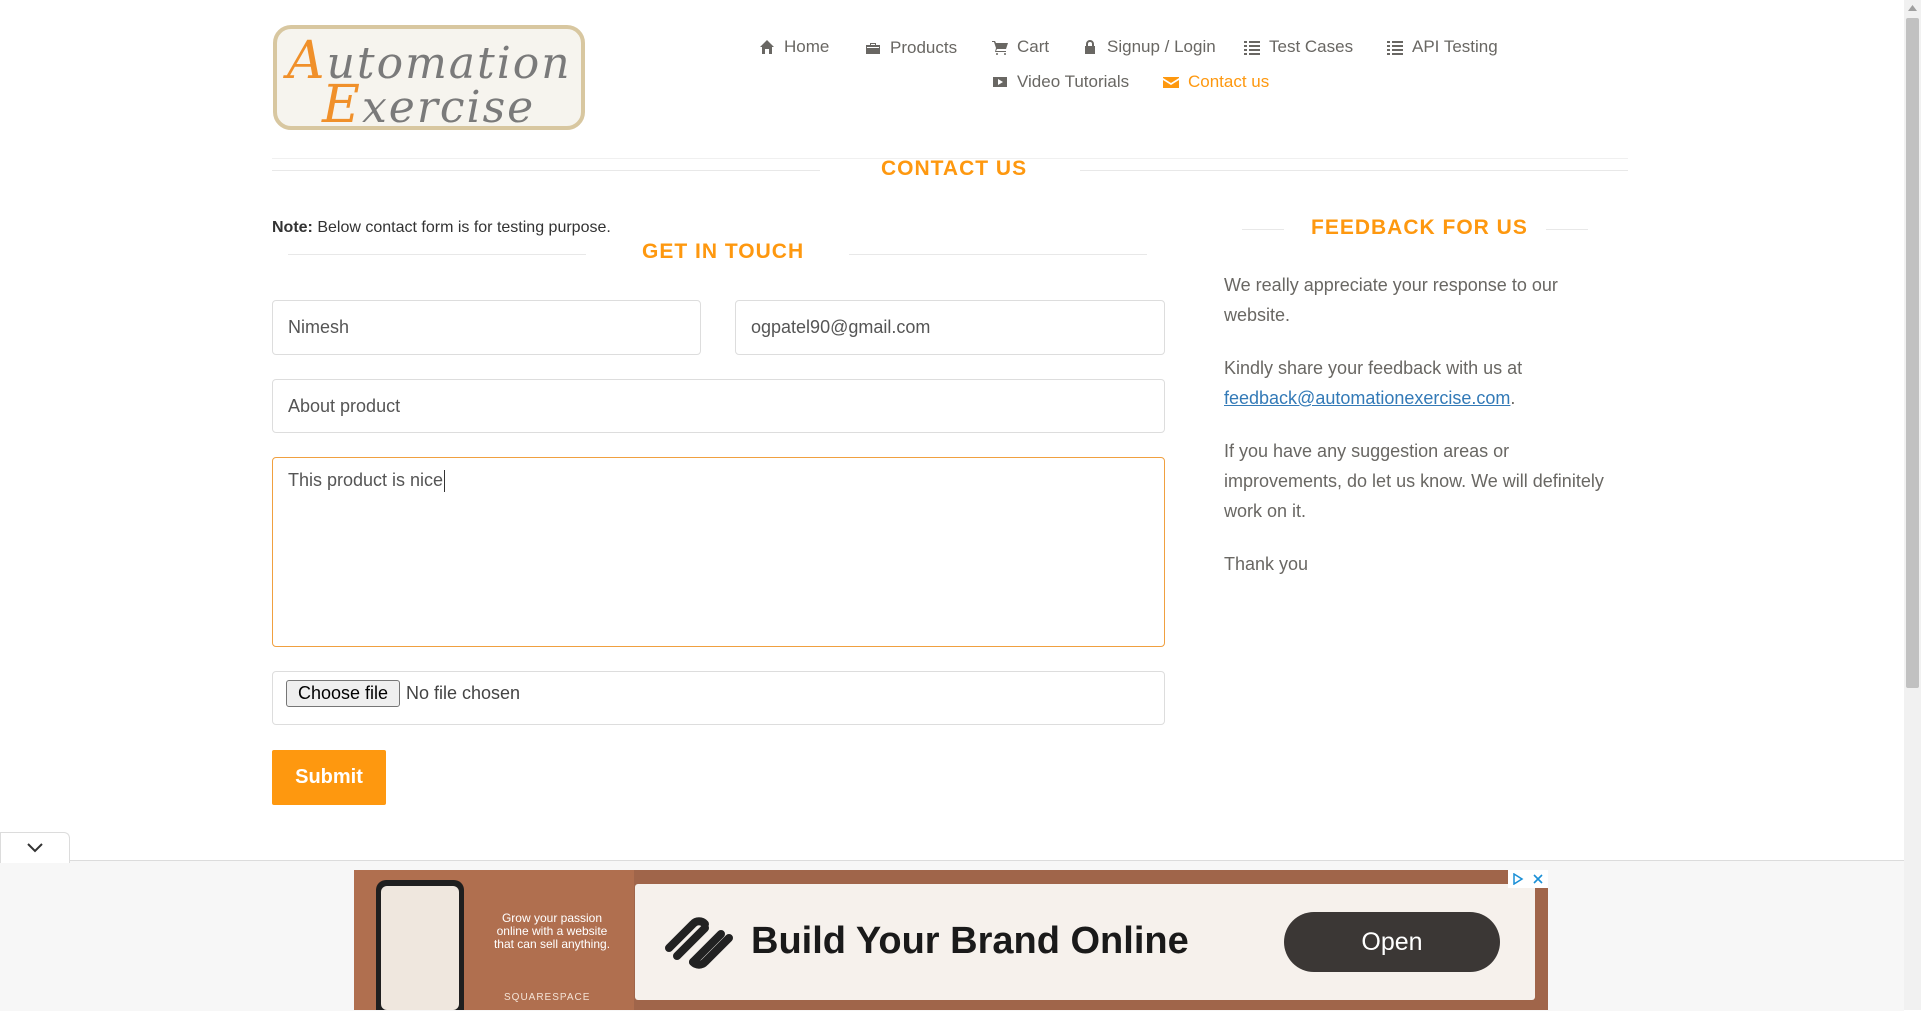 The image size is (1921, 1011). What do you see at coordinates (950, 327) in the screenshot?
I see `email-input: ogpatel90@gmail.com` at bounding box center [950, 327].